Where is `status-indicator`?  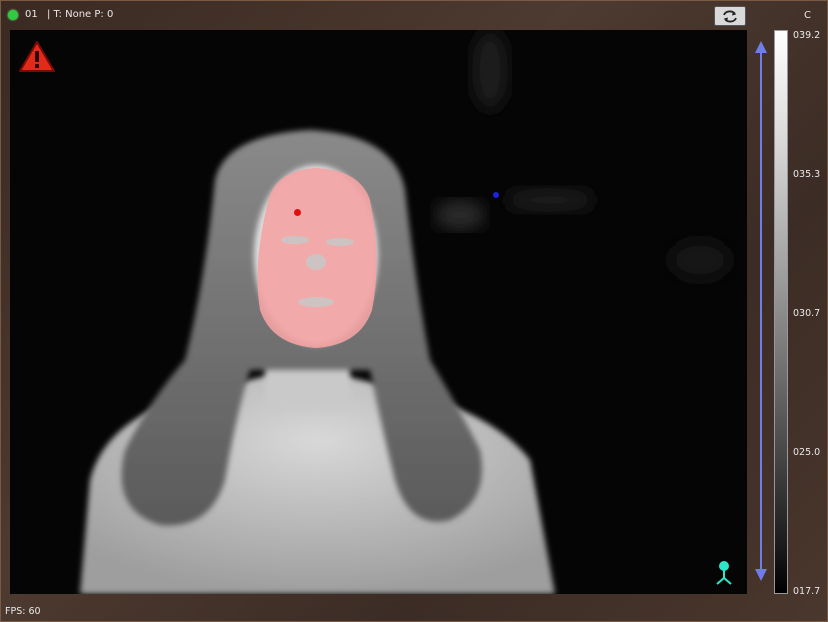 status-indicator is located at coordinates (13, 15).